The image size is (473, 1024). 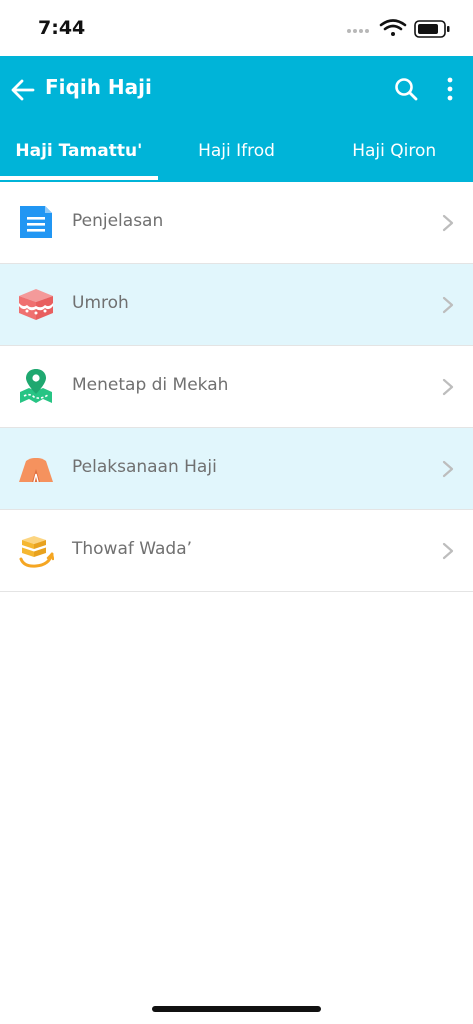 What do you see at coordinates (144, 467) in the screenshot?
I see `list-item-label: Pelaksanaan Haji` at bounding box center [144, 467].